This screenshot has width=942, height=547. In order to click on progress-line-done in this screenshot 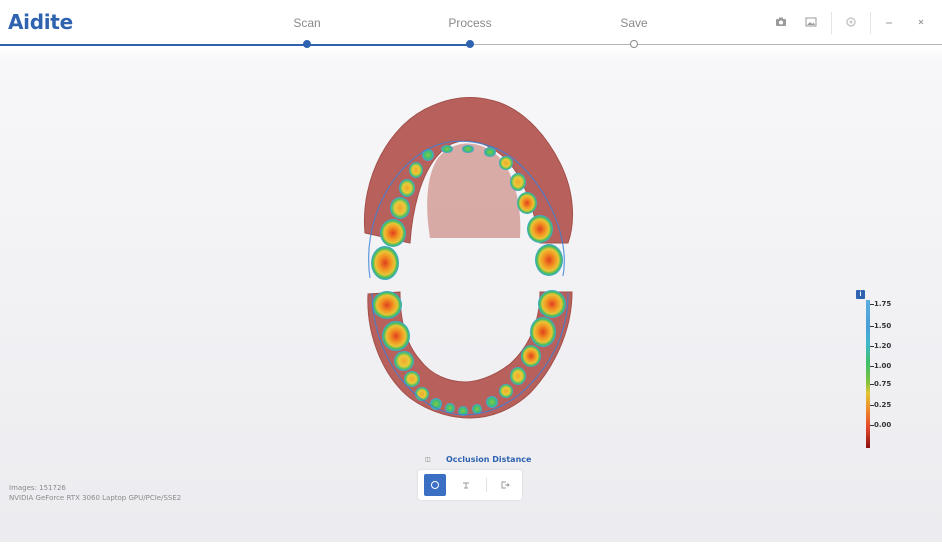, I will do `click(235, 45)`.